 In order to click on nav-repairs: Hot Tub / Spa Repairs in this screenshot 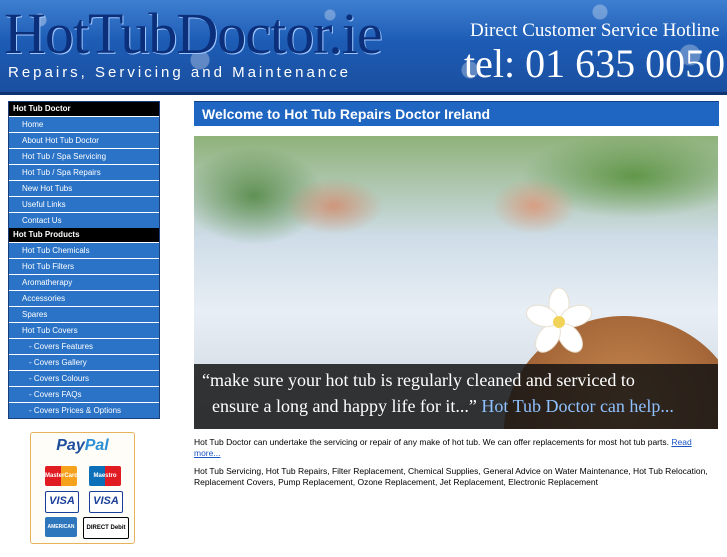, I will do `click(84, 172)`.